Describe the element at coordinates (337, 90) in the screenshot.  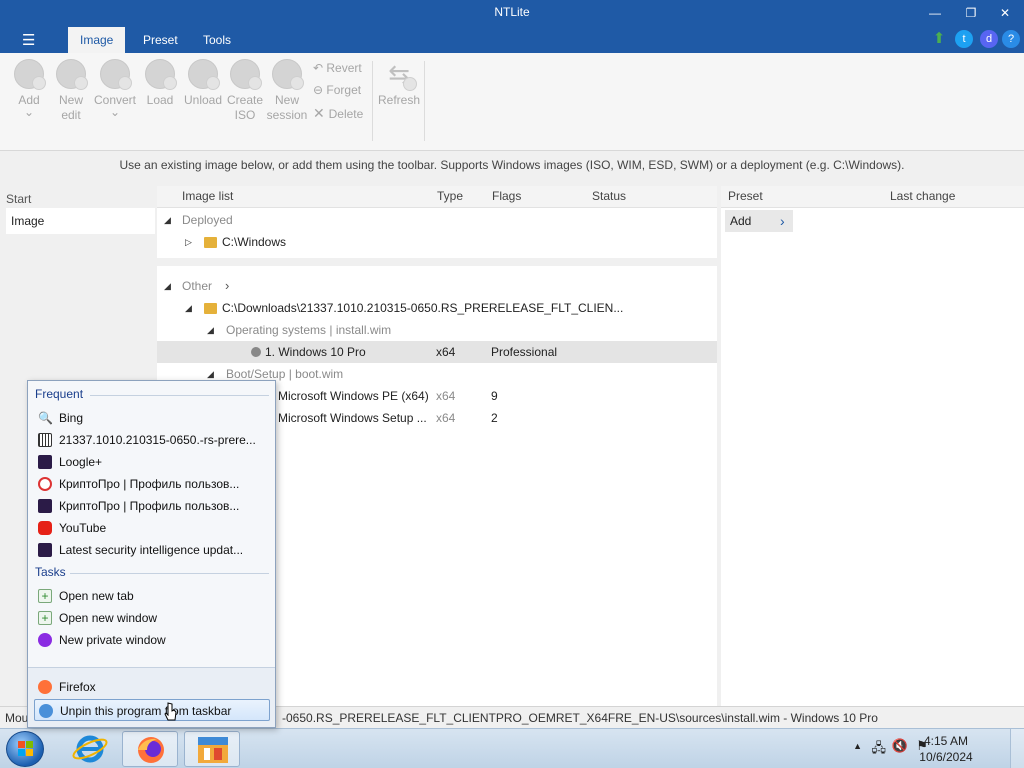
I see `forget-button: ⊖ Forget` at that location.